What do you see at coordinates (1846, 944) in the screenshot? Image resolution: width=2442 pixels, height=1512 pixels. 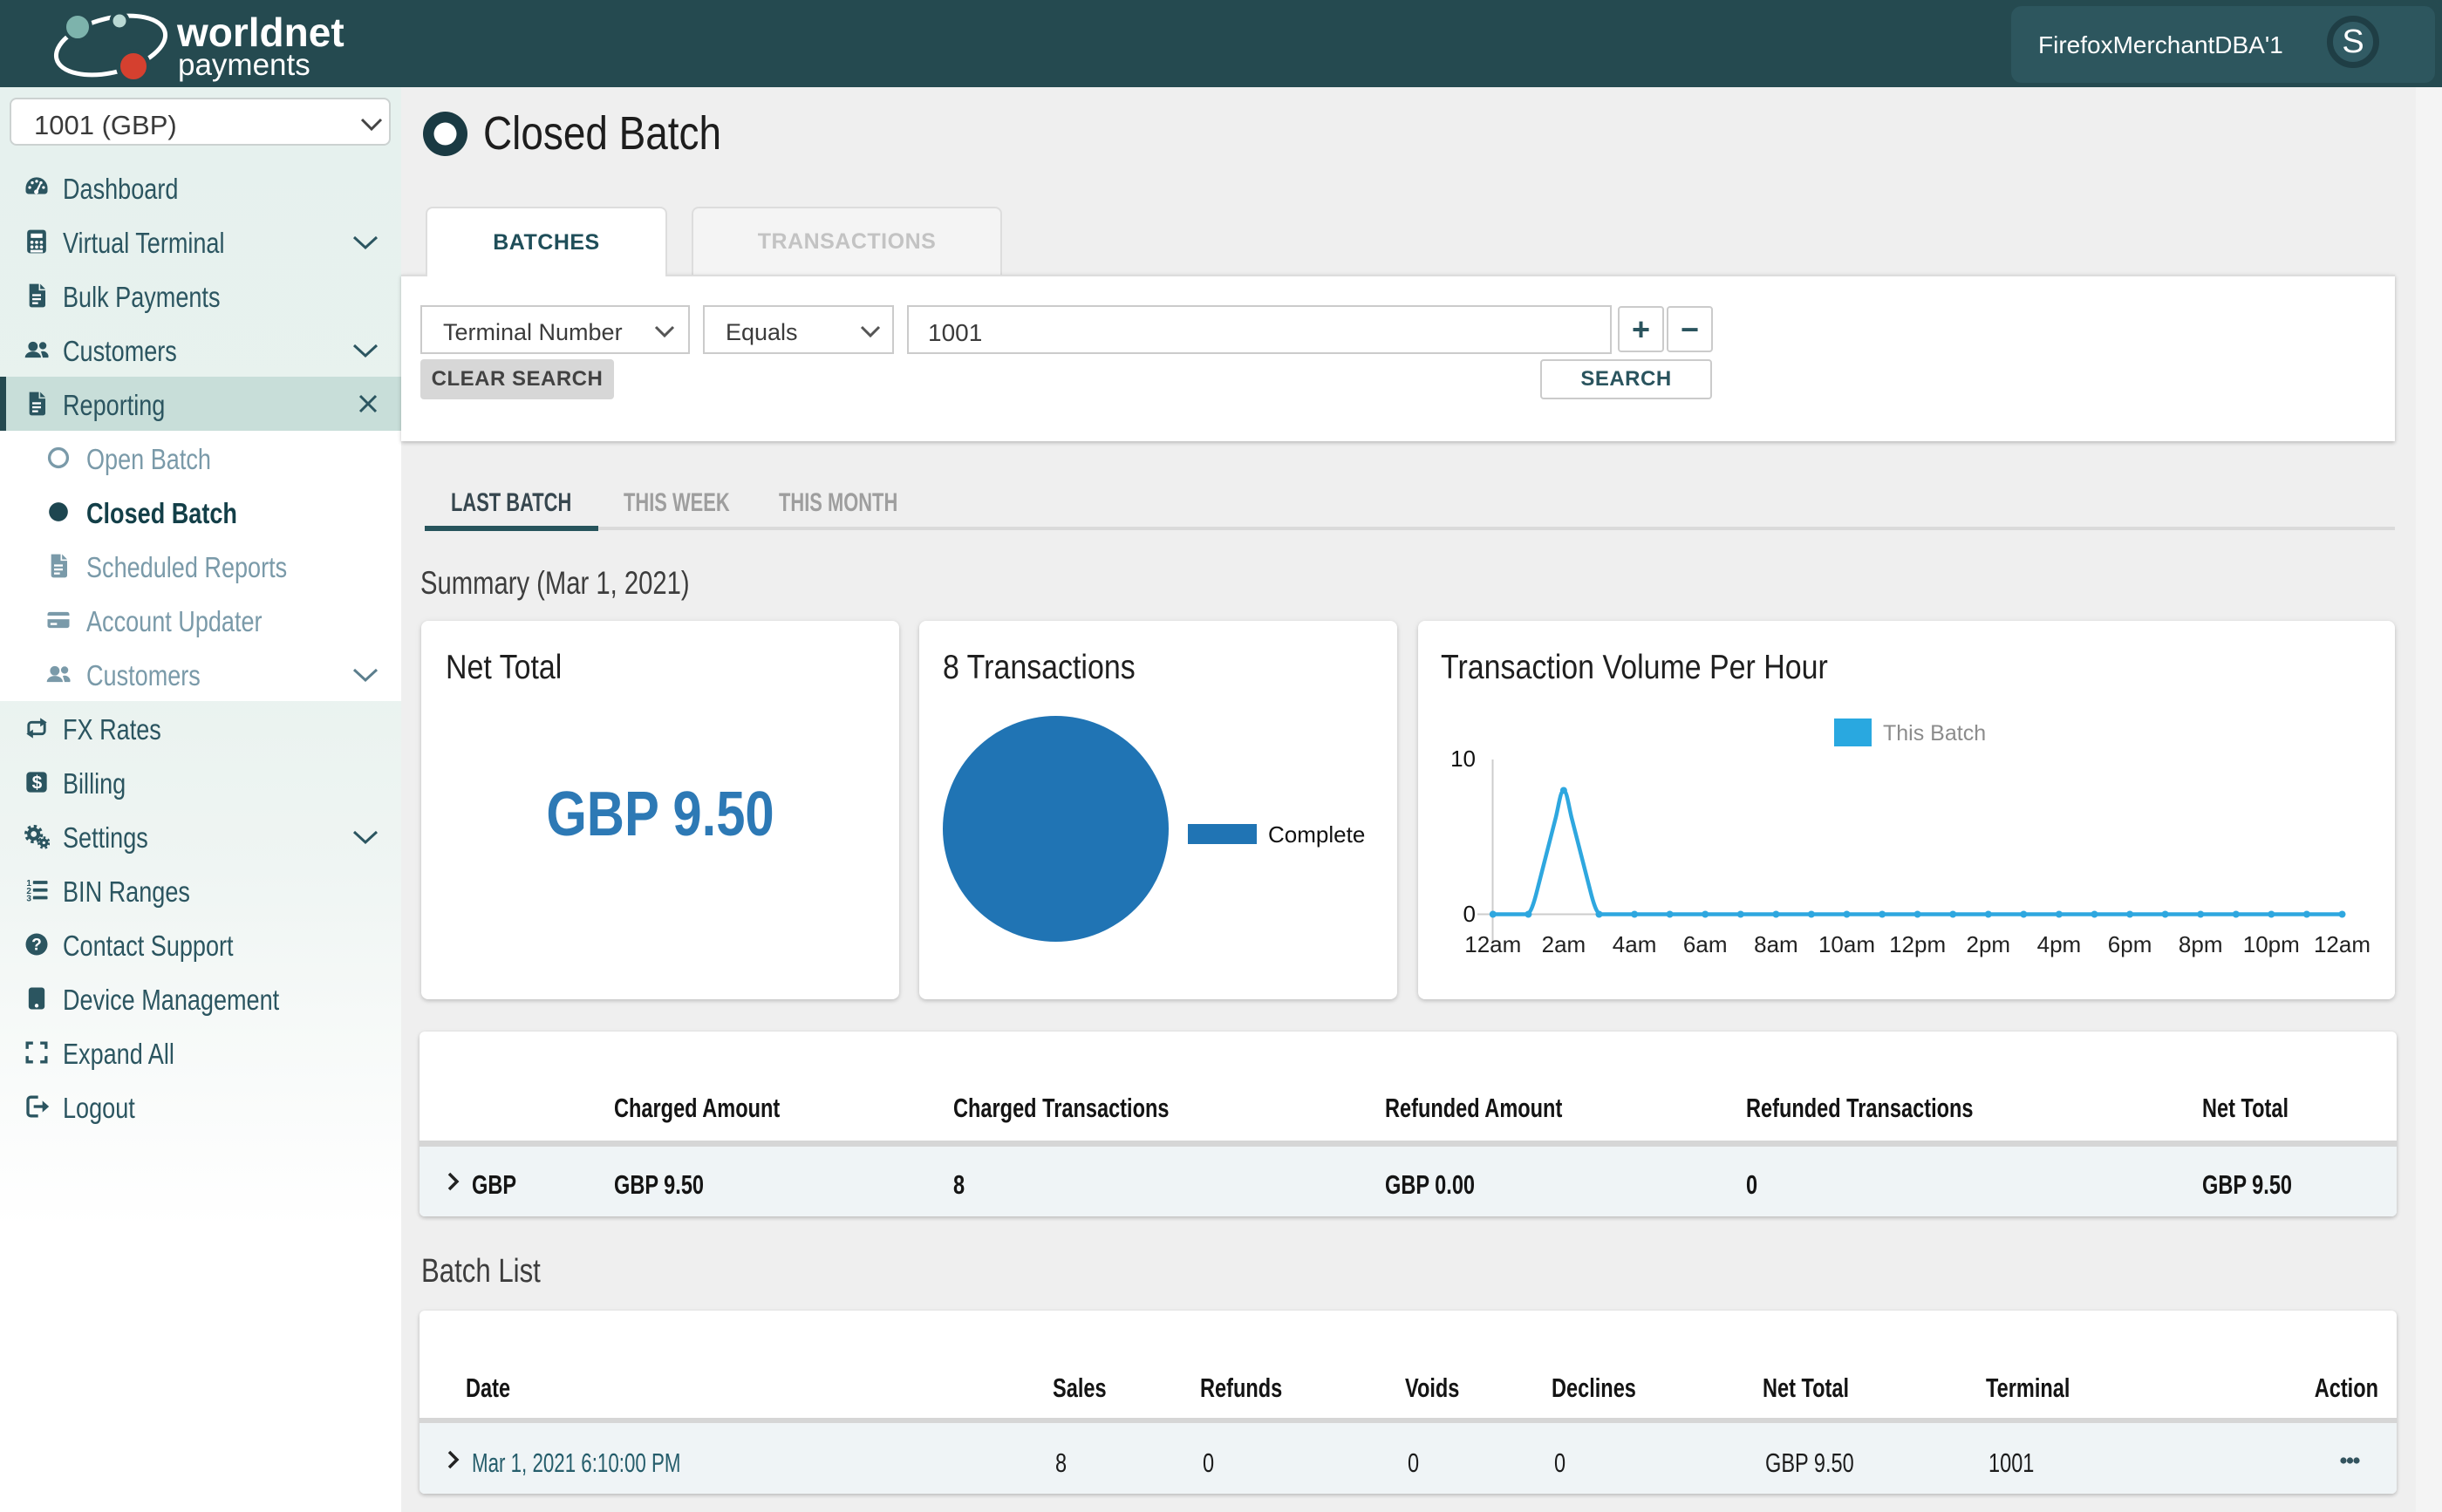 I see `svg-text: 10am` at bounding box center [1846, 944].